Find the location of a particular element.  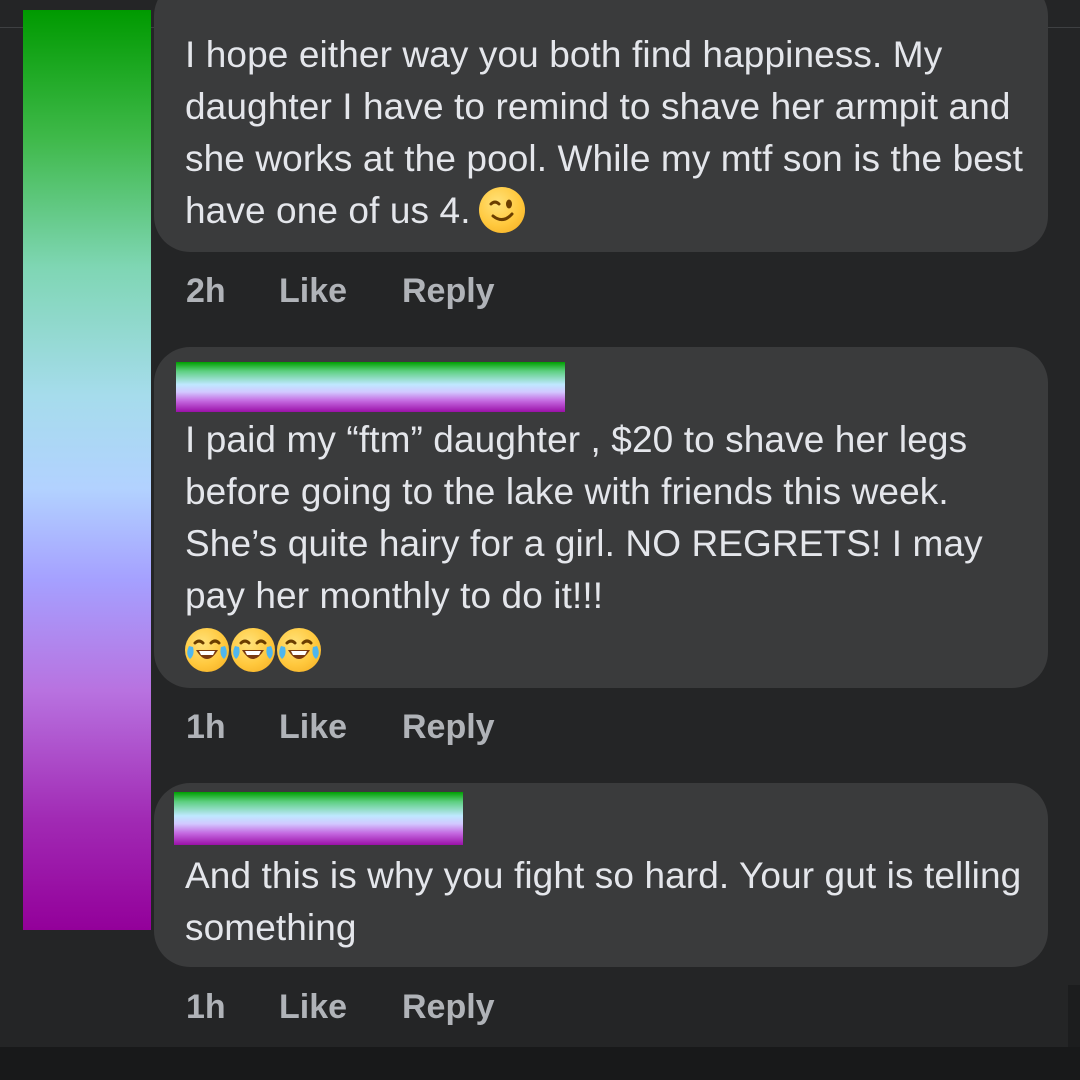

emoji-row is located at coordinates (253, 650).